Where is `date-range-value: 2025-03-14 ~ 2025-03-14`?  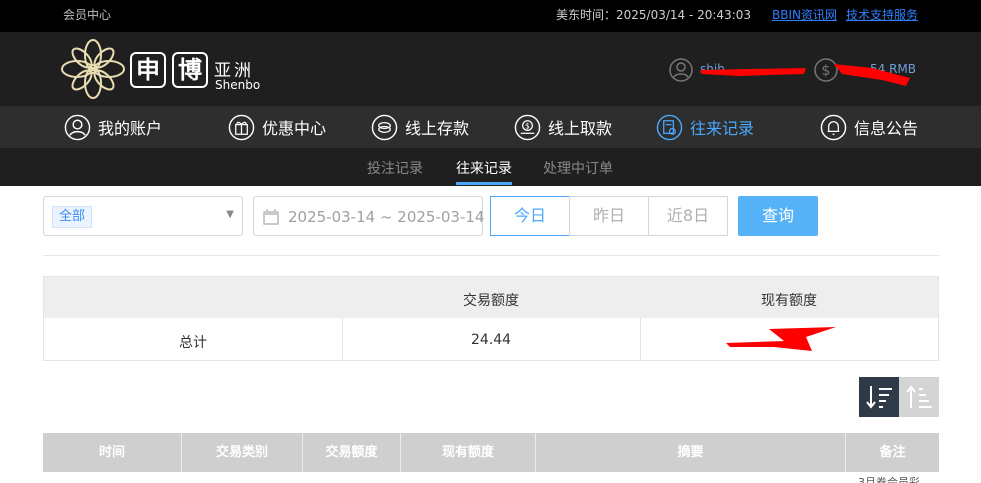 date-range-value: 2025-03-14 ~ 2025-03-14 is located at coordinates (386, 217).